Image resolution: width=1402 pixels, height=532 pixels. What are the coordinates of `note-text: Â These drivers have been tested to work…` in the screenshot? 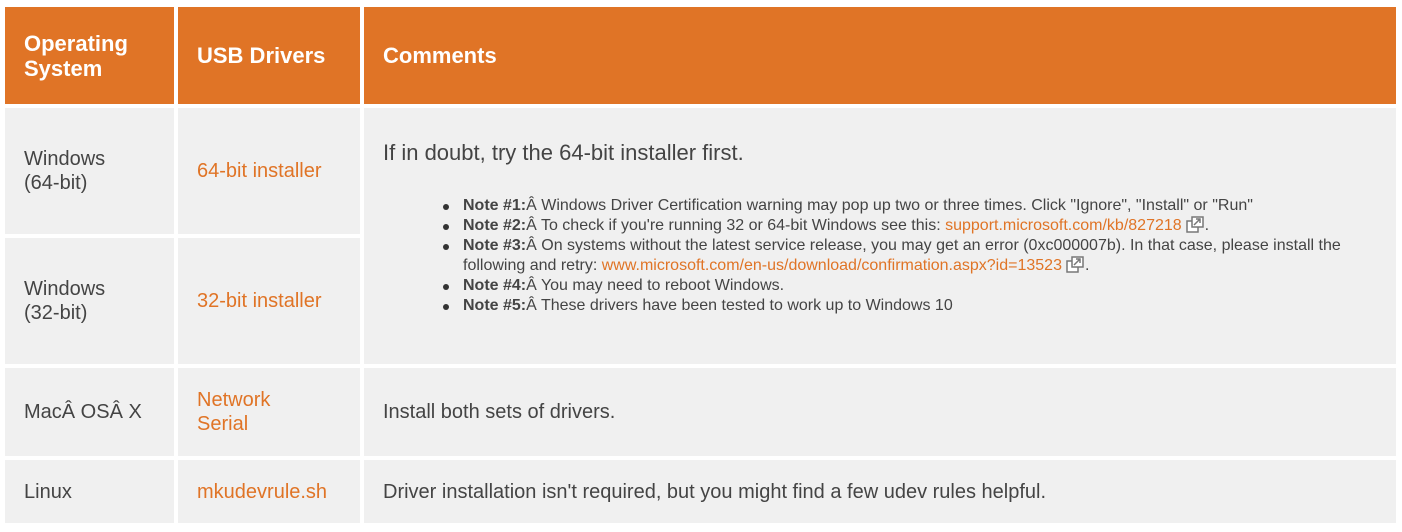 It's located at (739, 305).